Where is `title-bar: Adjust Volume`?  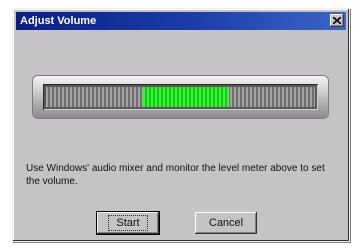
title-bar: Adjust Volume is located at coordinates (181, 21).